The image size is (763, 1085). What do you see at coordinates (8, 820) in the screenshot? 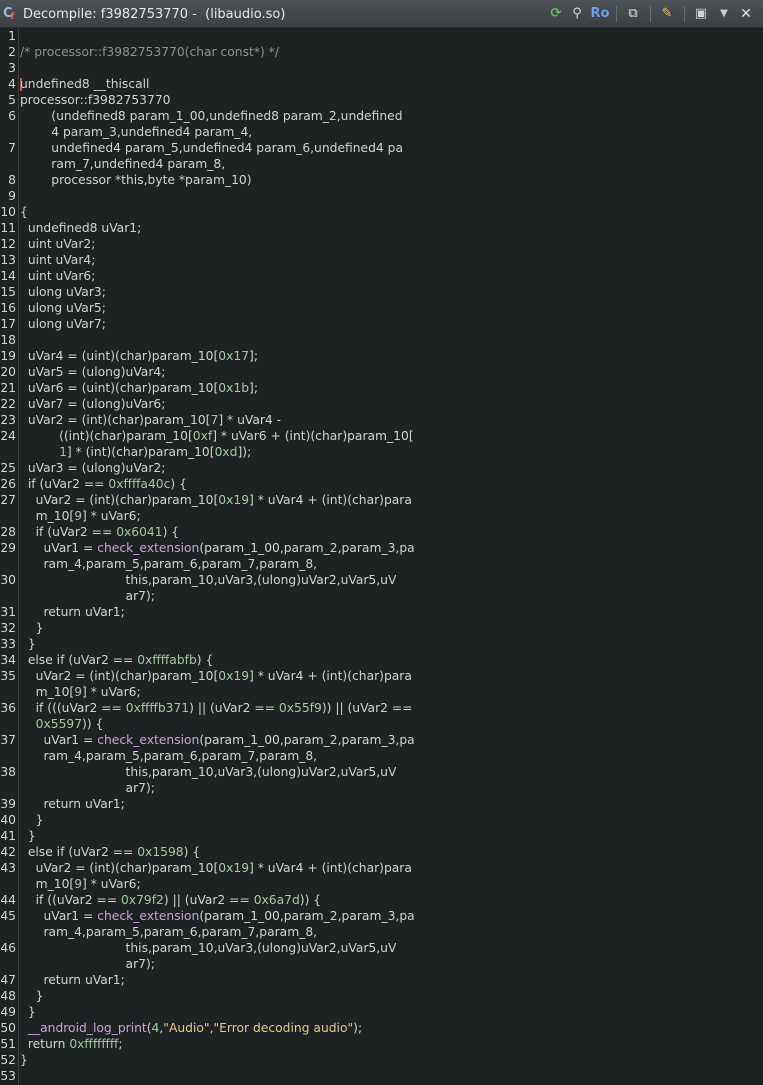
I see `line-number: 40` at bounding box center [8, 820].